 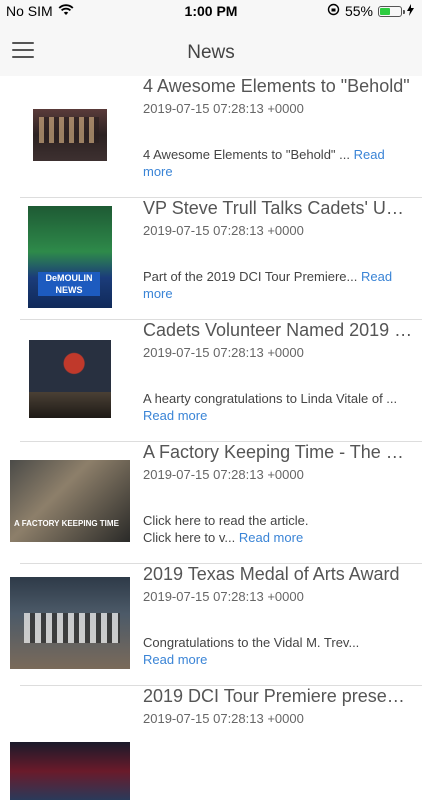 I want to click on news-title: 4 Awesome Elements to "Behold", so click(x=276, y=86).